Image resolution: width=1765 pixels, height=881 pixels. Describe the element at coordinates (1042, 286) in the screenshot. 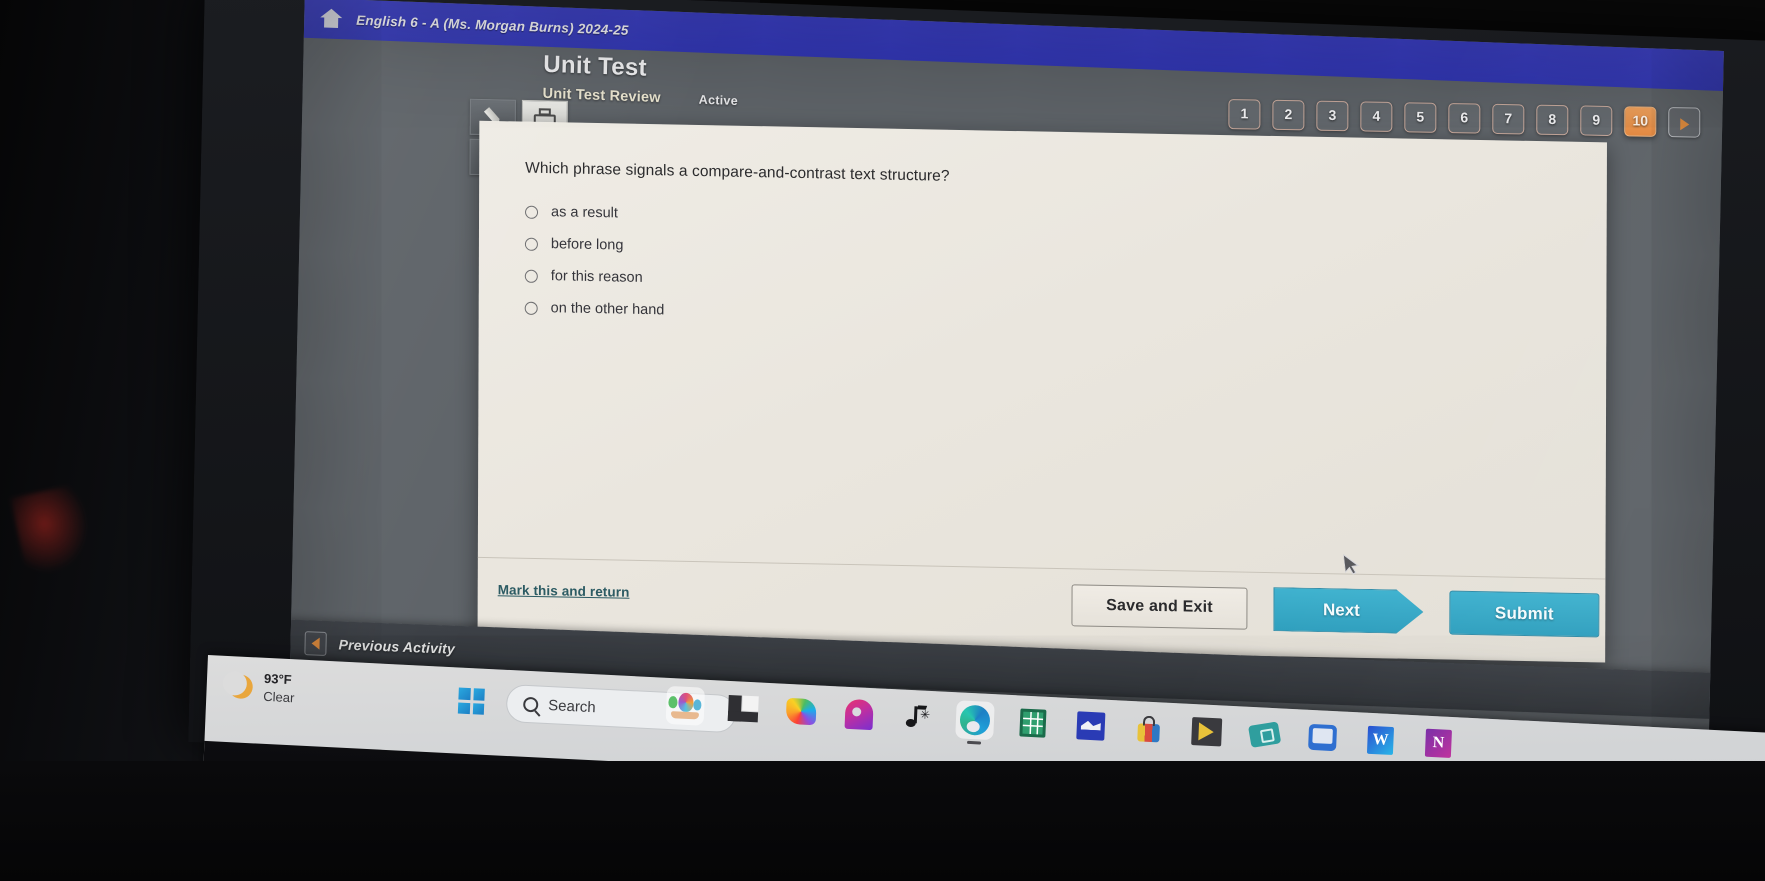

I see `answer-option: for this reason` at that location.